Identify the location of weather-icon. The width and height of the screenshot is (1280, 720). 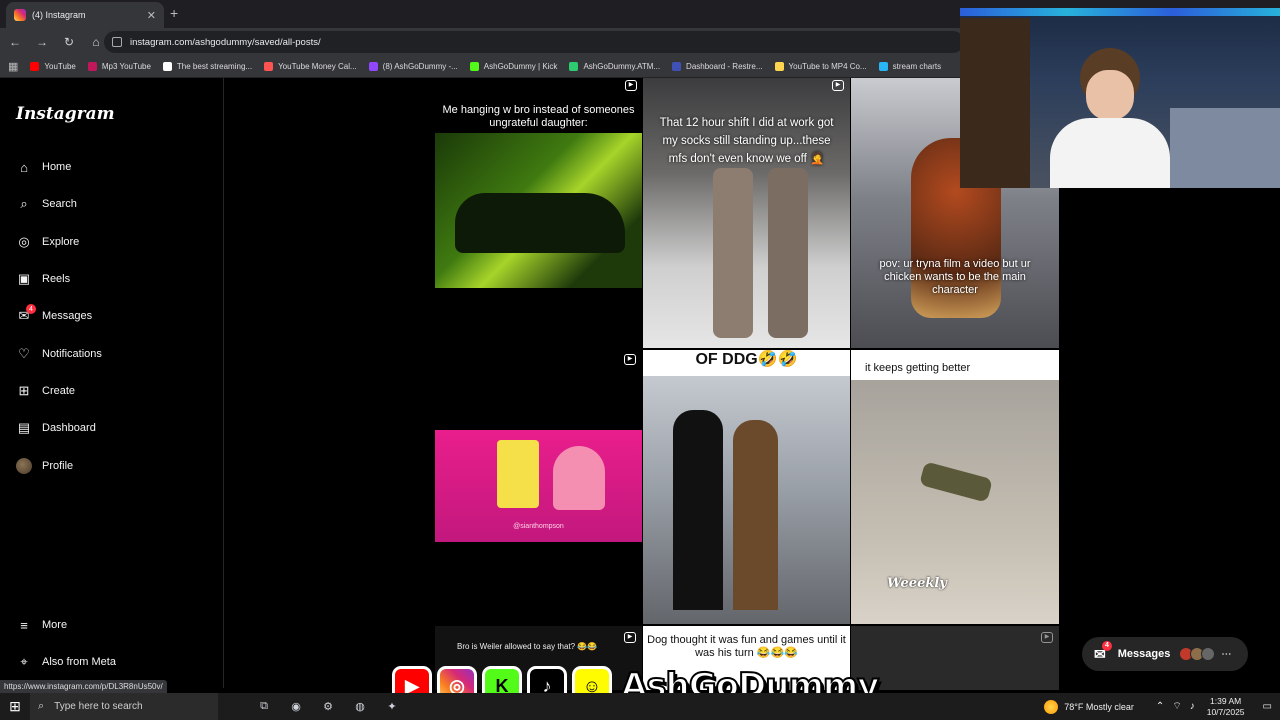
(1051, 706).